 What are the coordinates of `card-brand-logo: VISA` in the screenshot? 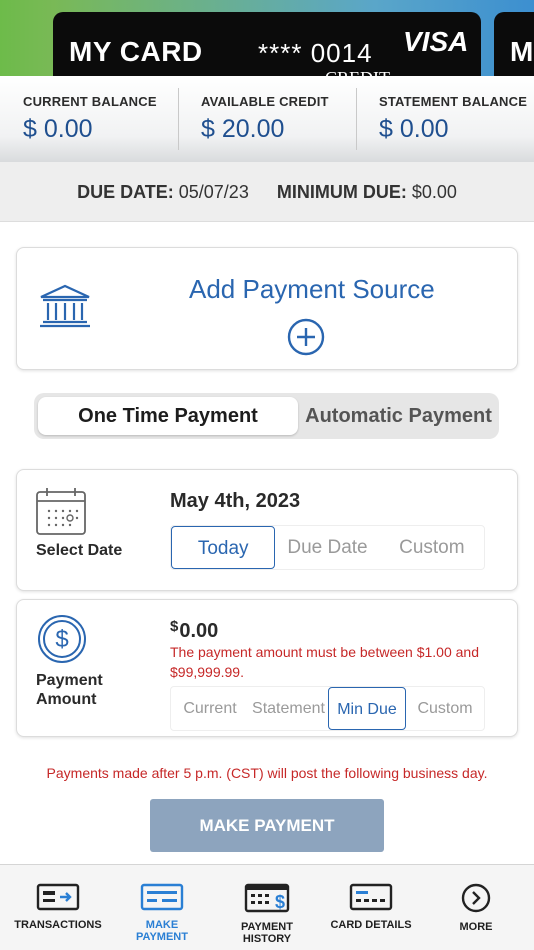 It's located at (436, 41).